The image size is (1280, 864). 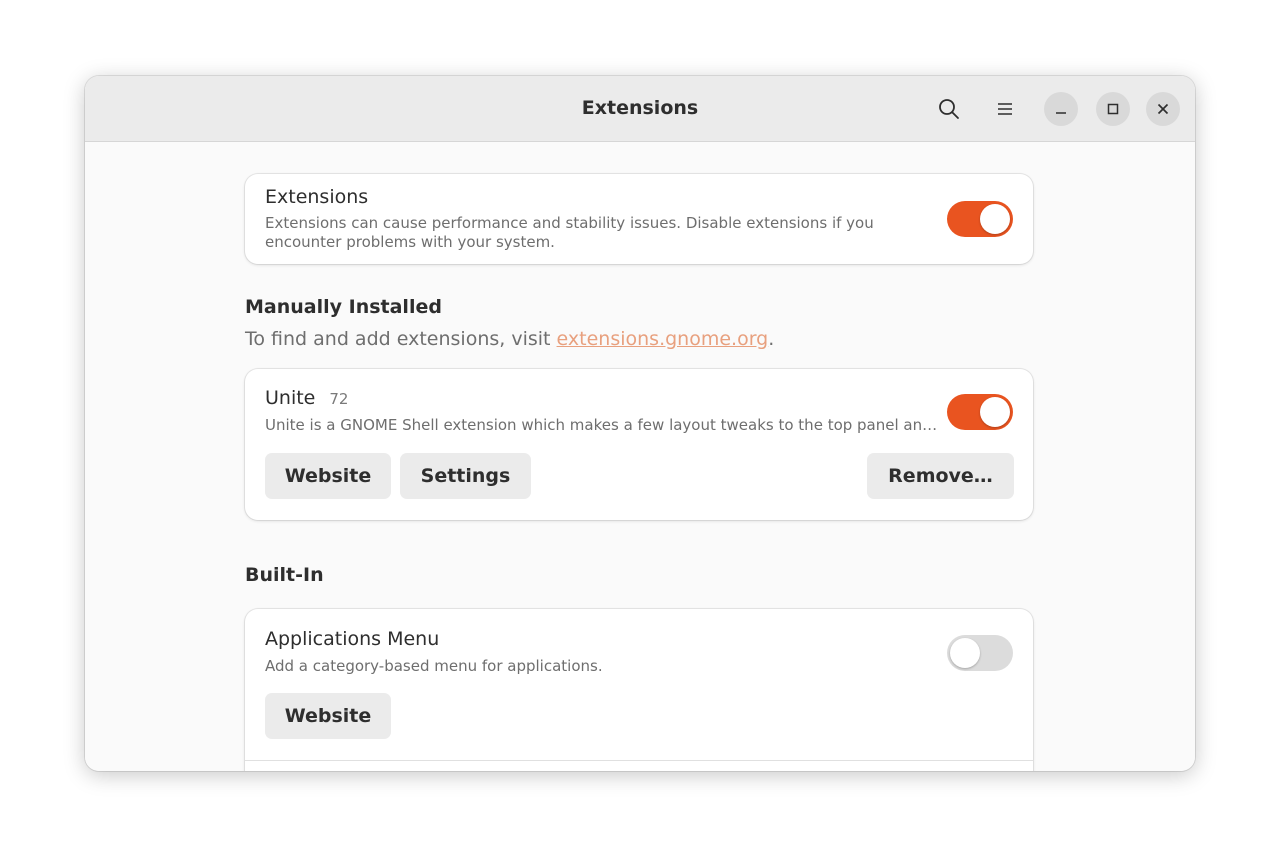 I want to click on extension-version: 72, so click(x=339, y=399).